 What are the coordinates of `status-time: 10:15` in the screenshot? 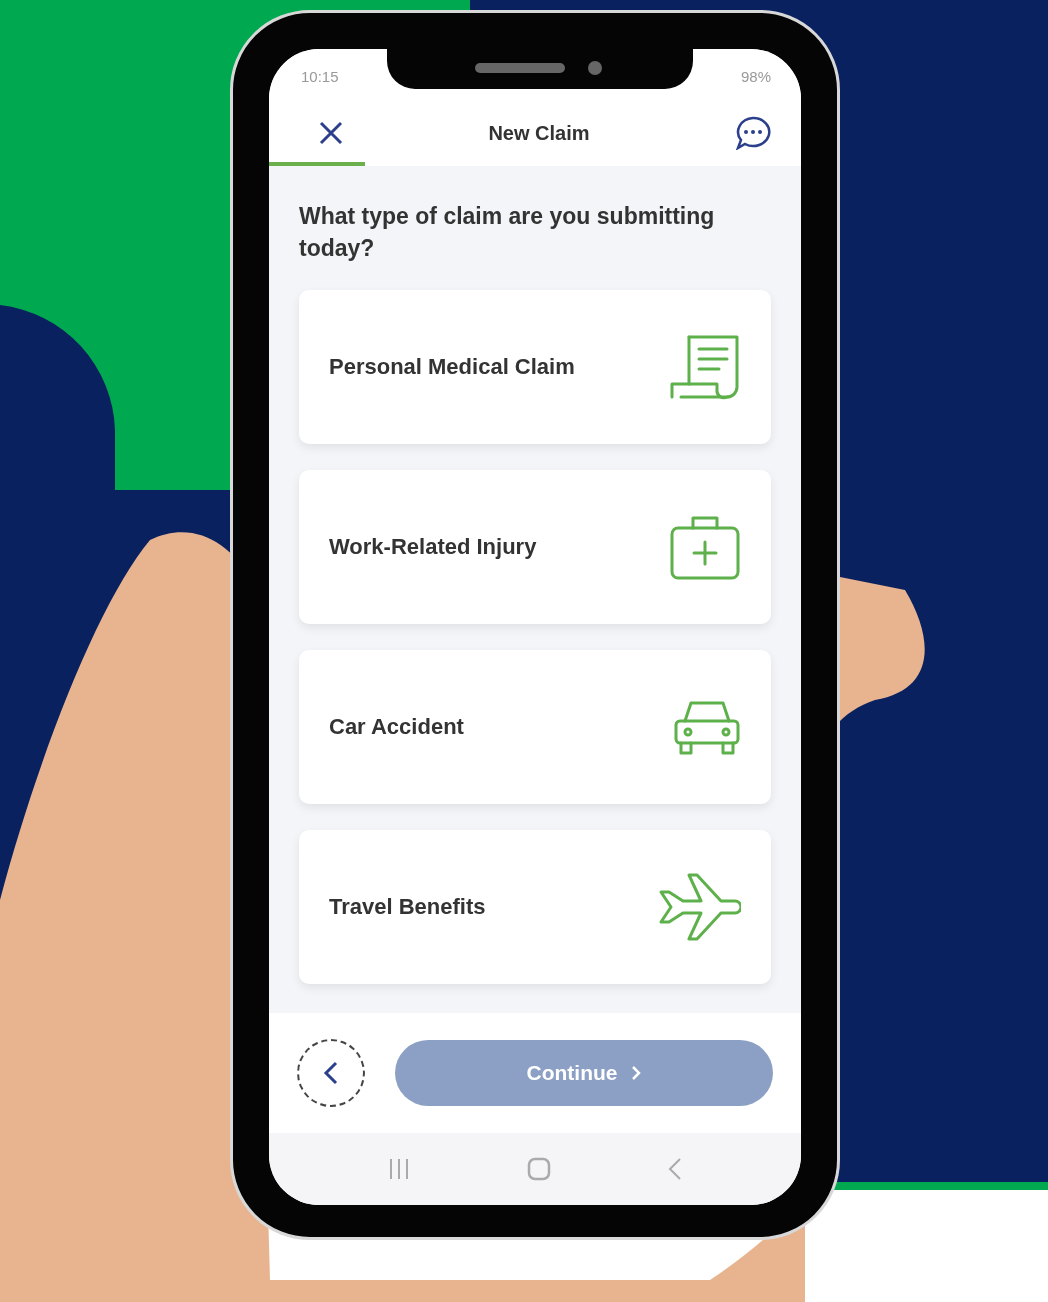 It's located at (320, 76).